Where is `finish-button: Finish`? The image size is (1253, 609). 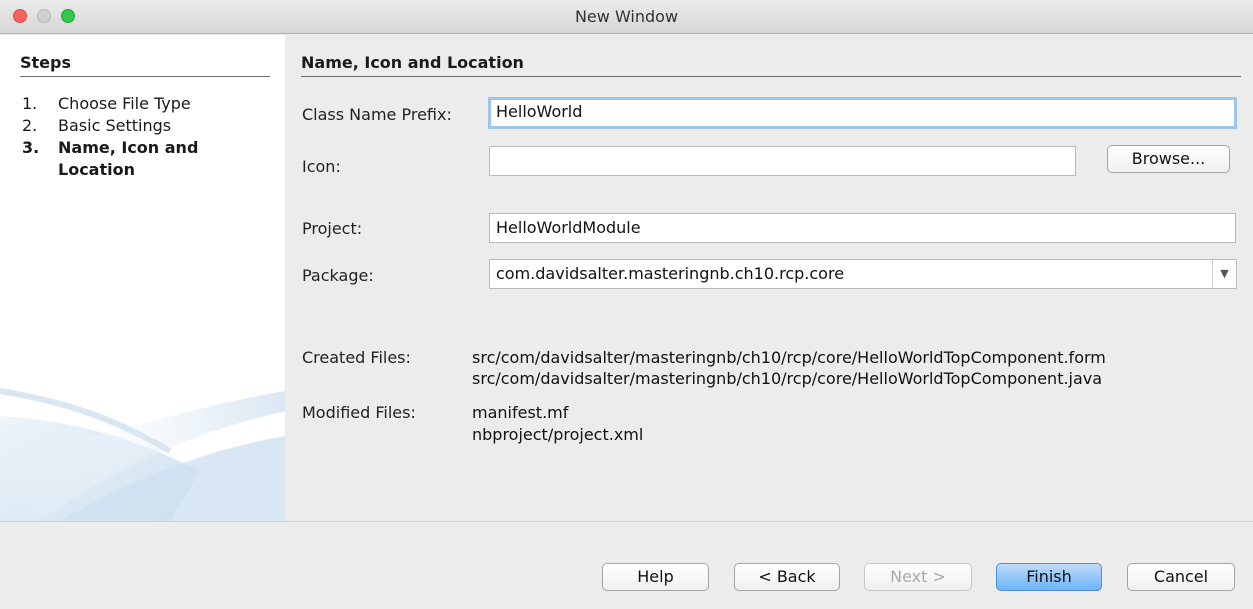
finish-button: Finish is located at coordinates (1049, 577).